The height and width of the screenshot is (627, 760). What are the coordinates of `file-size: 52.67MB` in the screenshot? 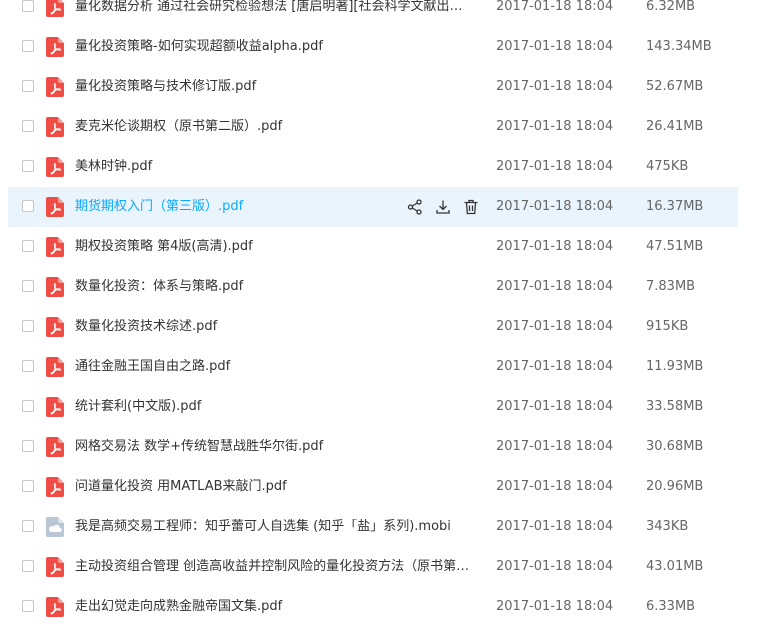 It's located at (675, 86).